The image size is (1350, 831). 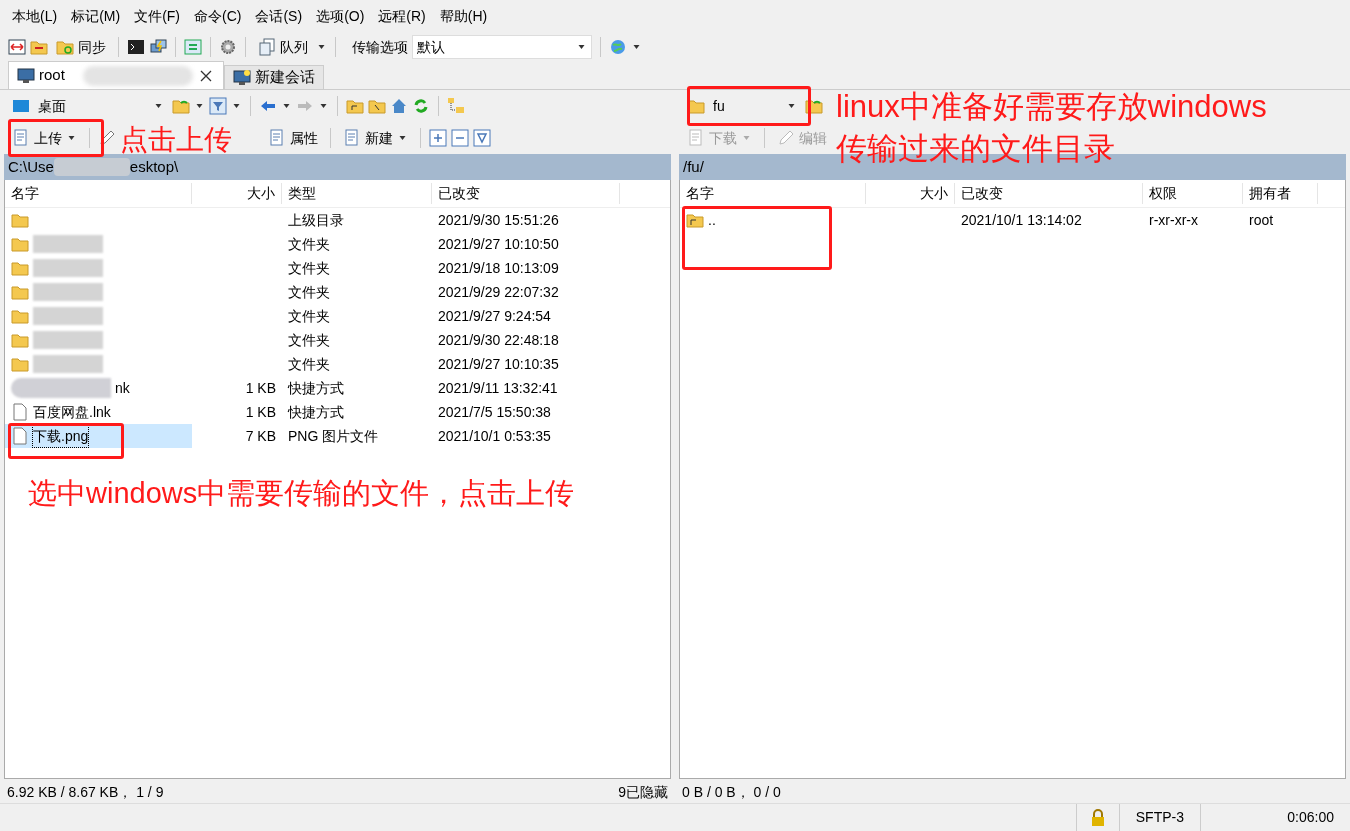 What do you see at coordinates (316, 220) in the screenshot?
I see `table-cell-text: 上级目录` at bounding box center [316, 220].